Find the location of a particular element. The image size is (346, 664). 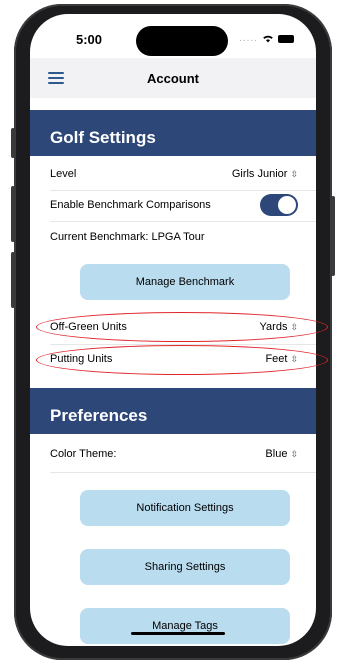

benchmark-toggle-row: Enable Benchmark Comparisons is located at coordinates (178, 206).